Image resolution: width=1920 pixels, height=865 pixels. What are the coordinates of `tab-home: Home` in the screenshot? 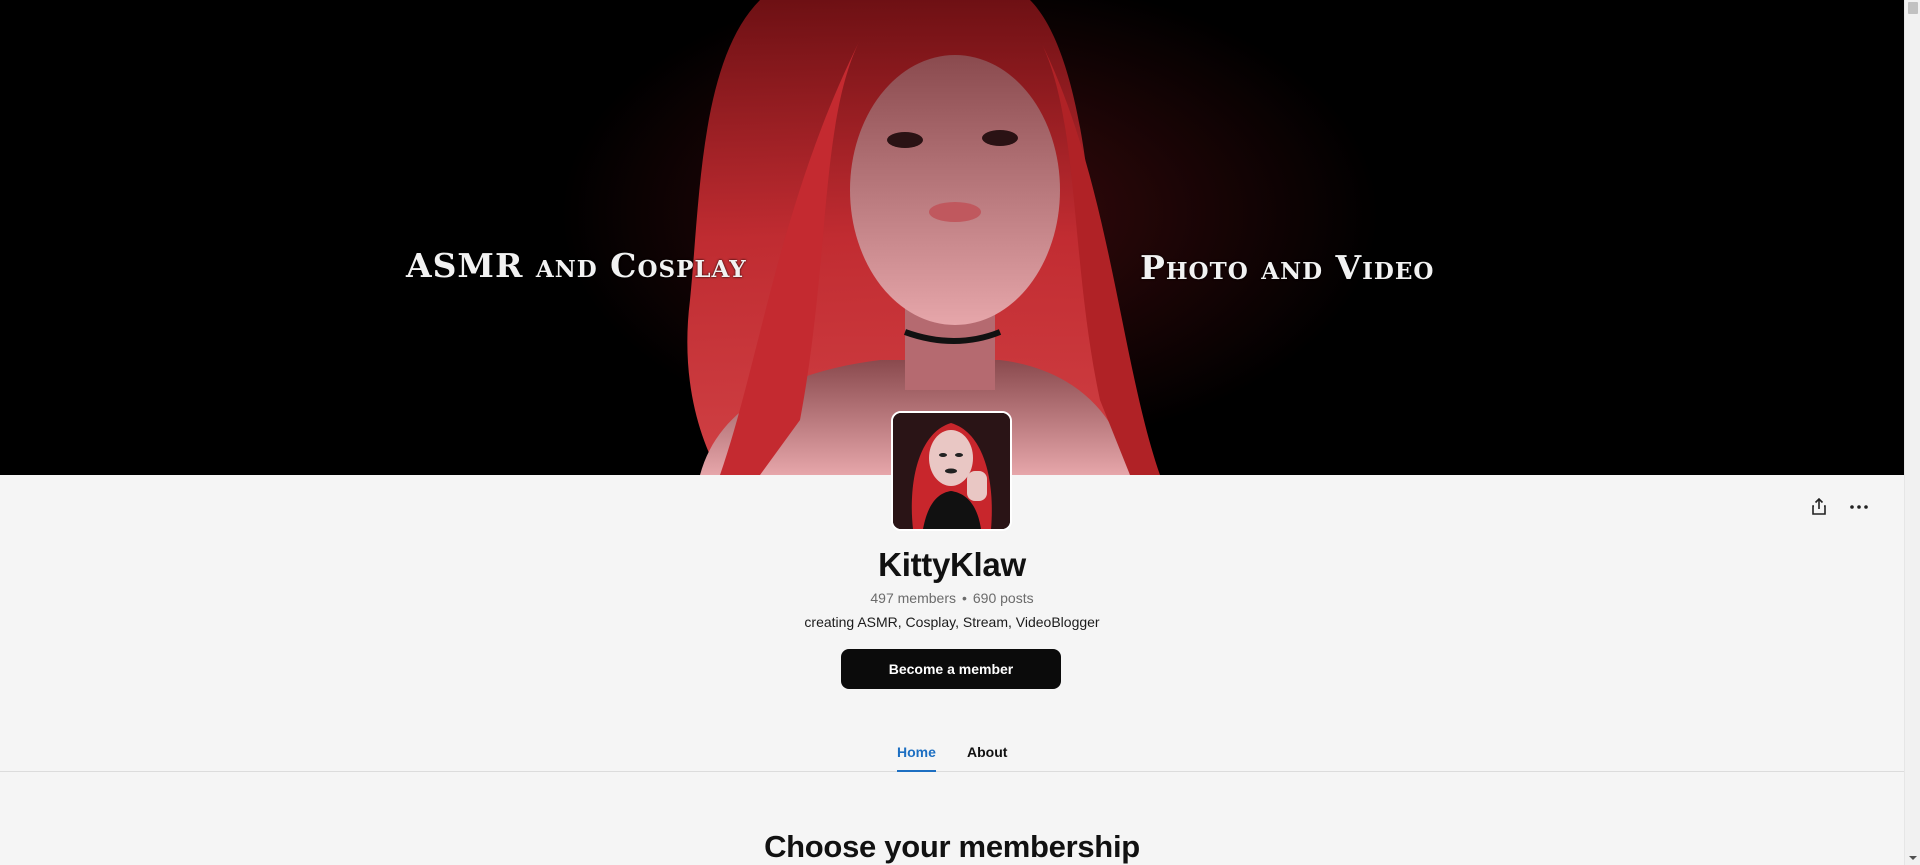 It's located at (916, 752).